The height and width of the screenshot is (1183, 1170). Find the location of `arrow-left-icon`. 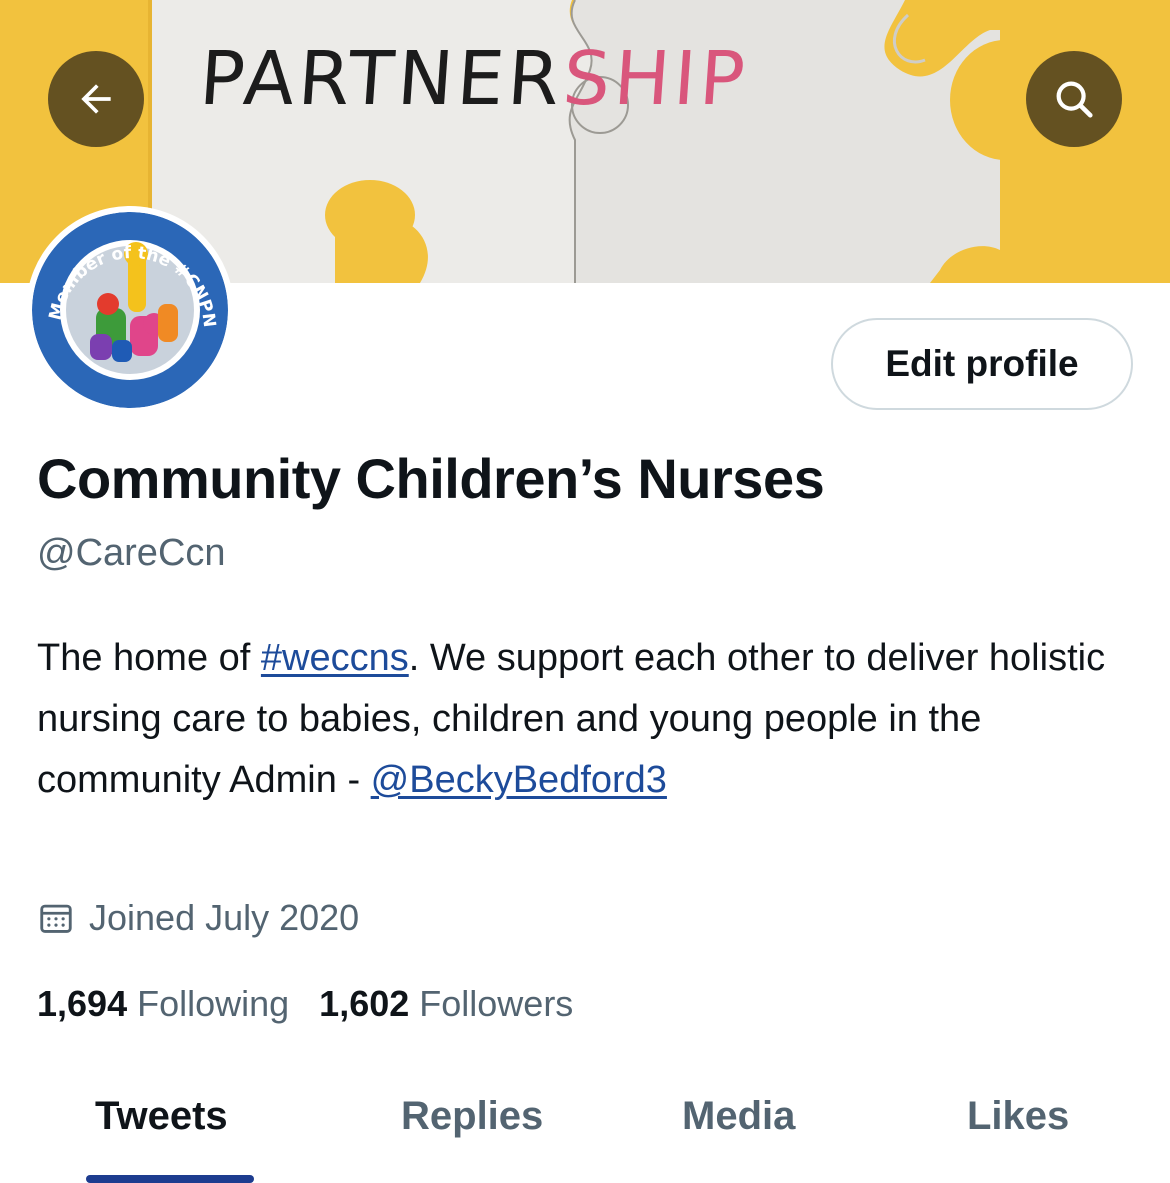

arrow-left-icon is located at coordinates (96, 99).